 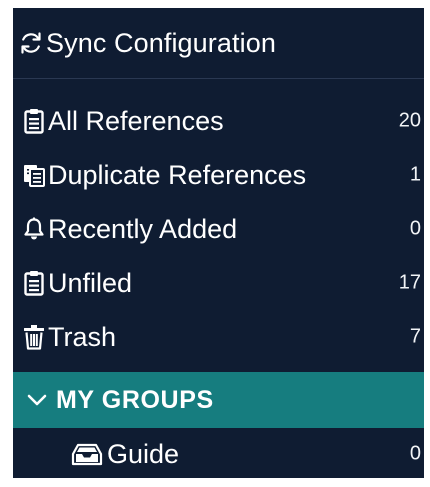 I want to click on sidebar-item-duplicate-references: Duplicate References 1, so click(x=218, y=175).